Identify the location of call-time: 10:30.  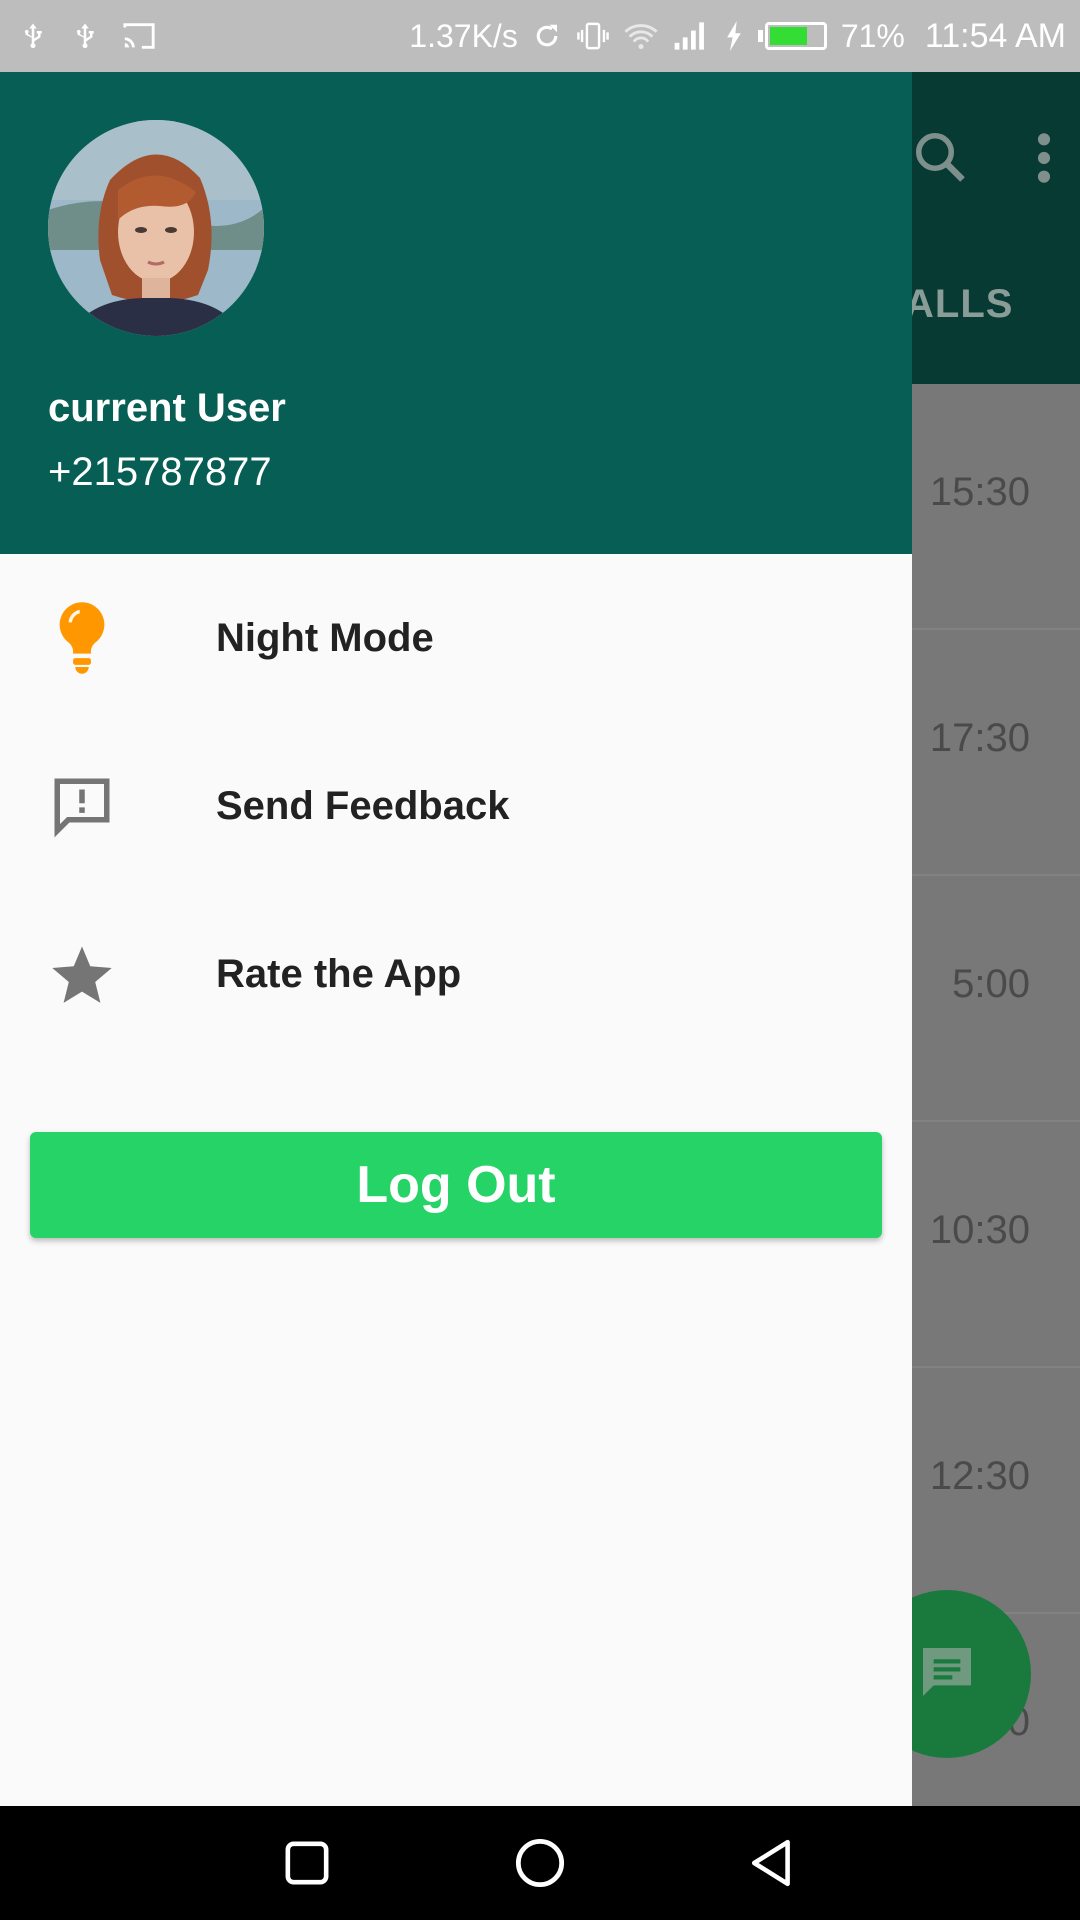
(979, 1230).